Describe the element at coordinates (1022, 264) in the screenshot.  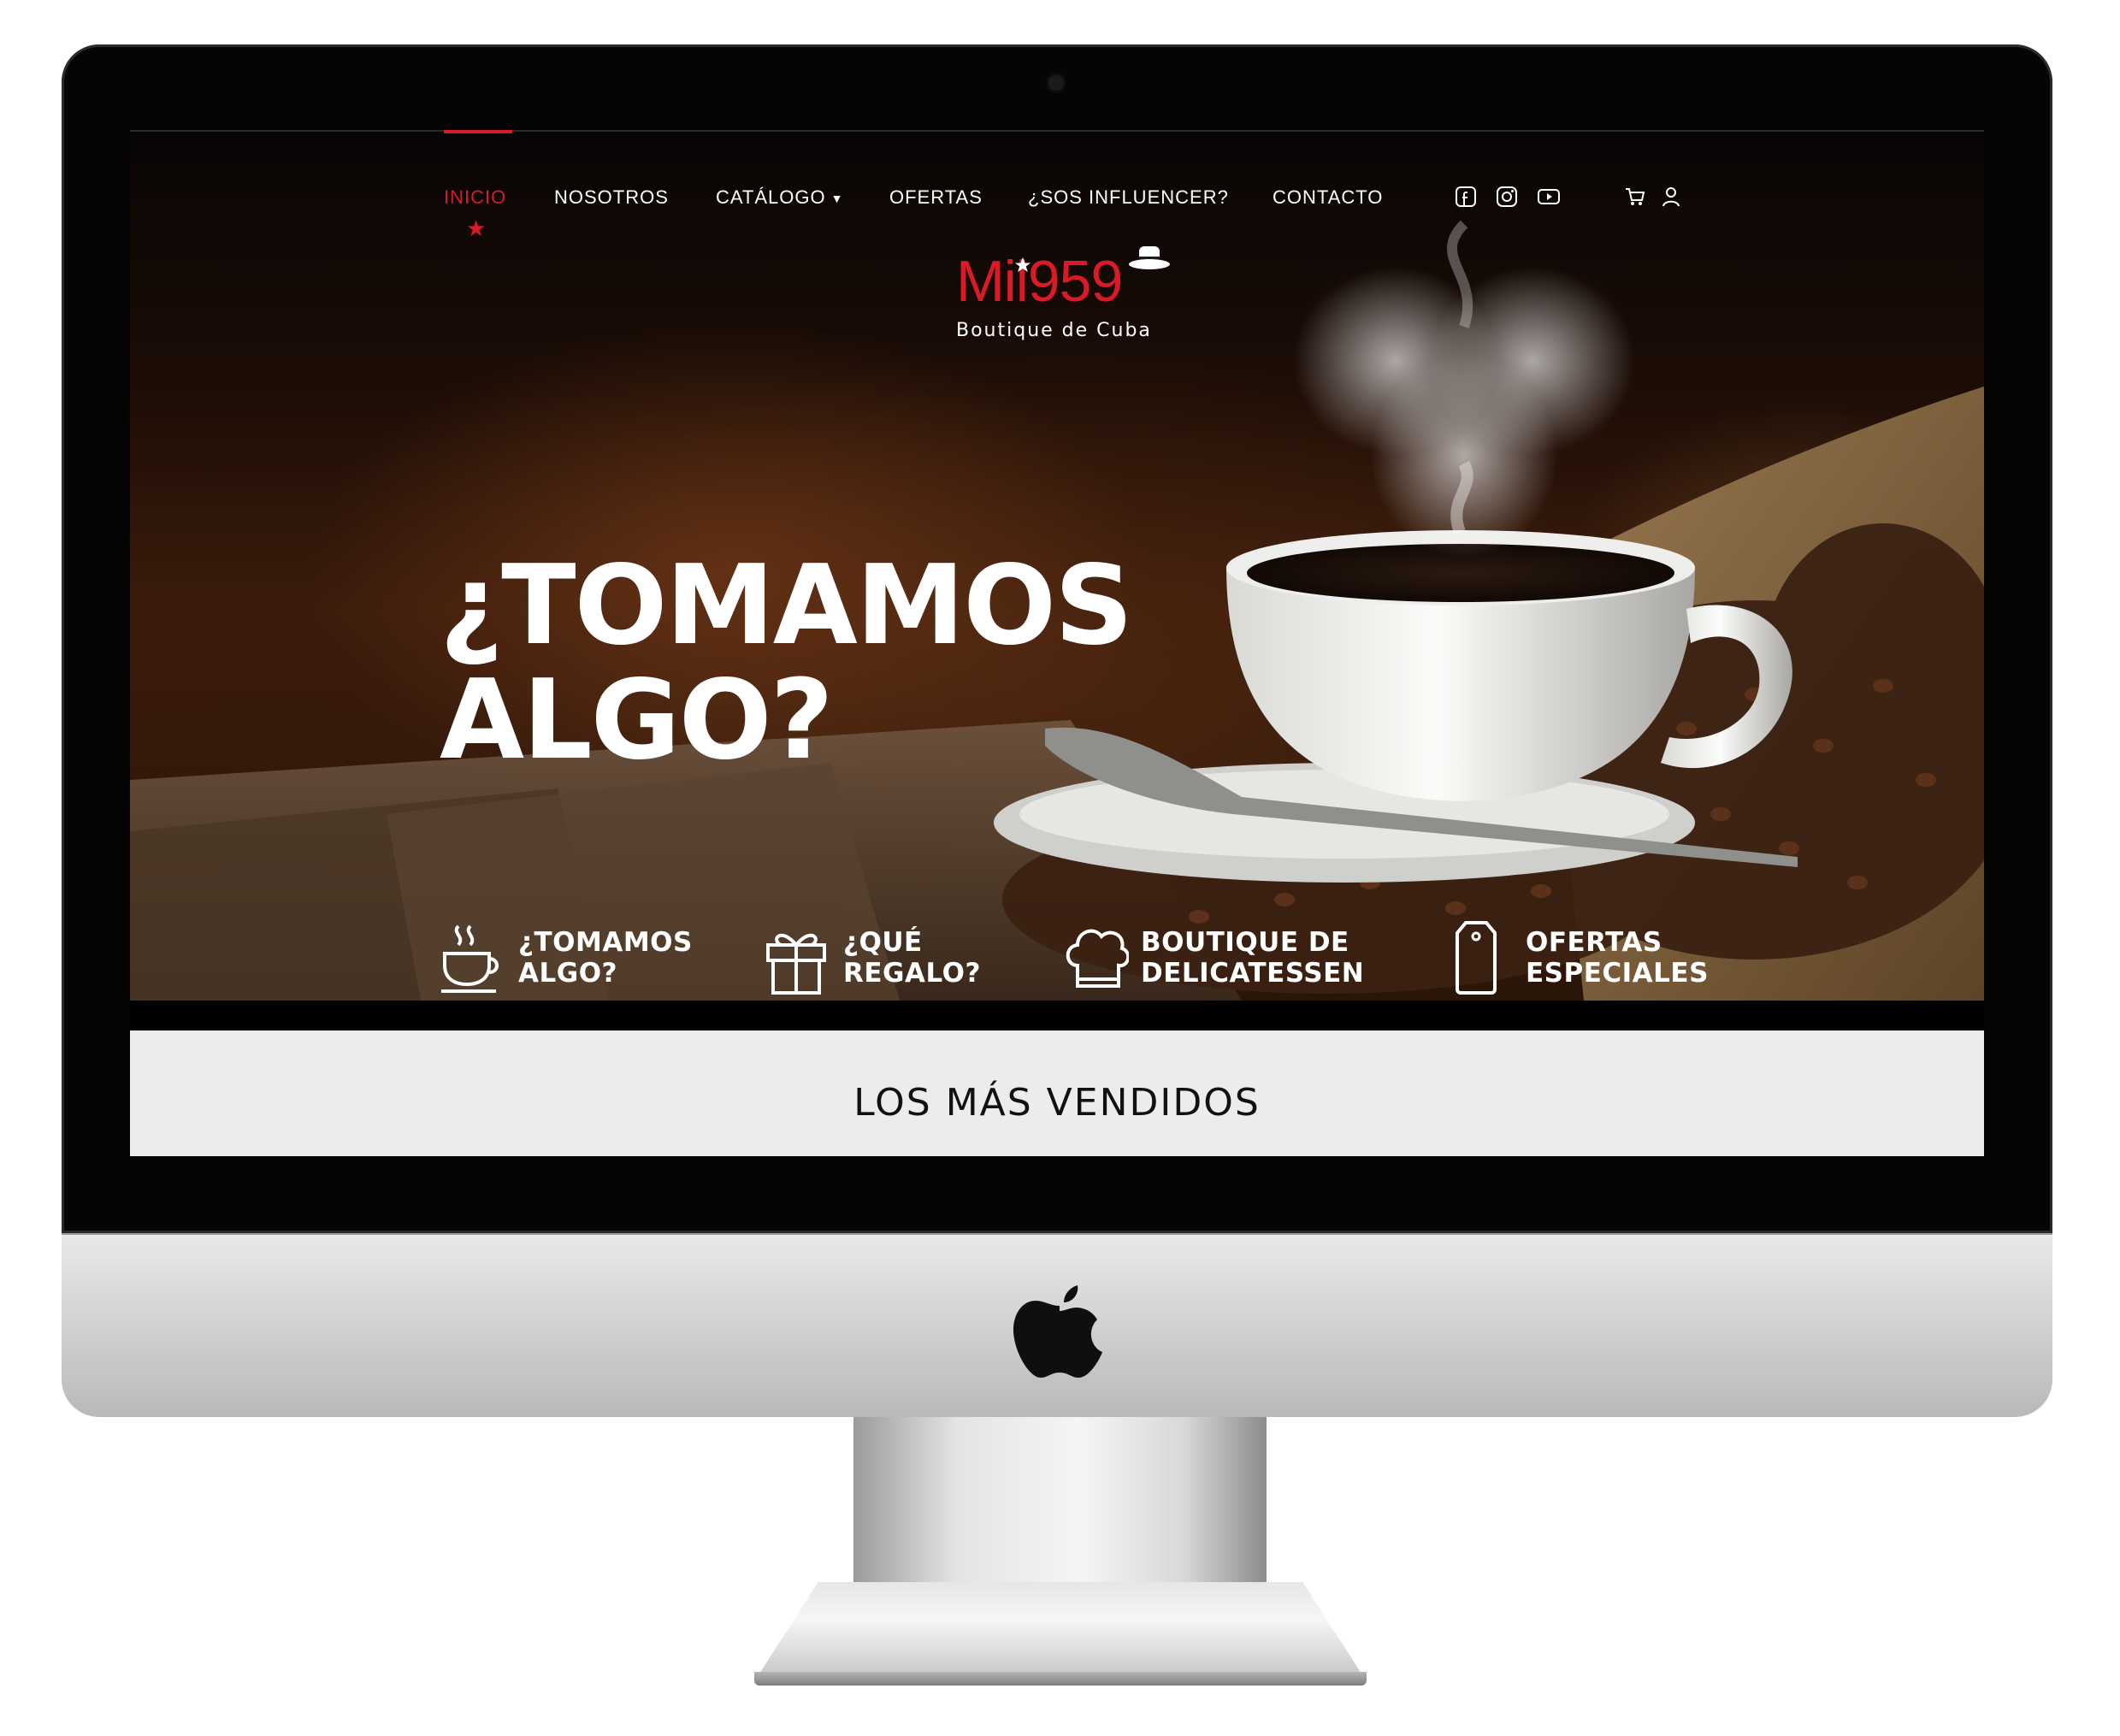
I see `logo-star-icon` at that location.